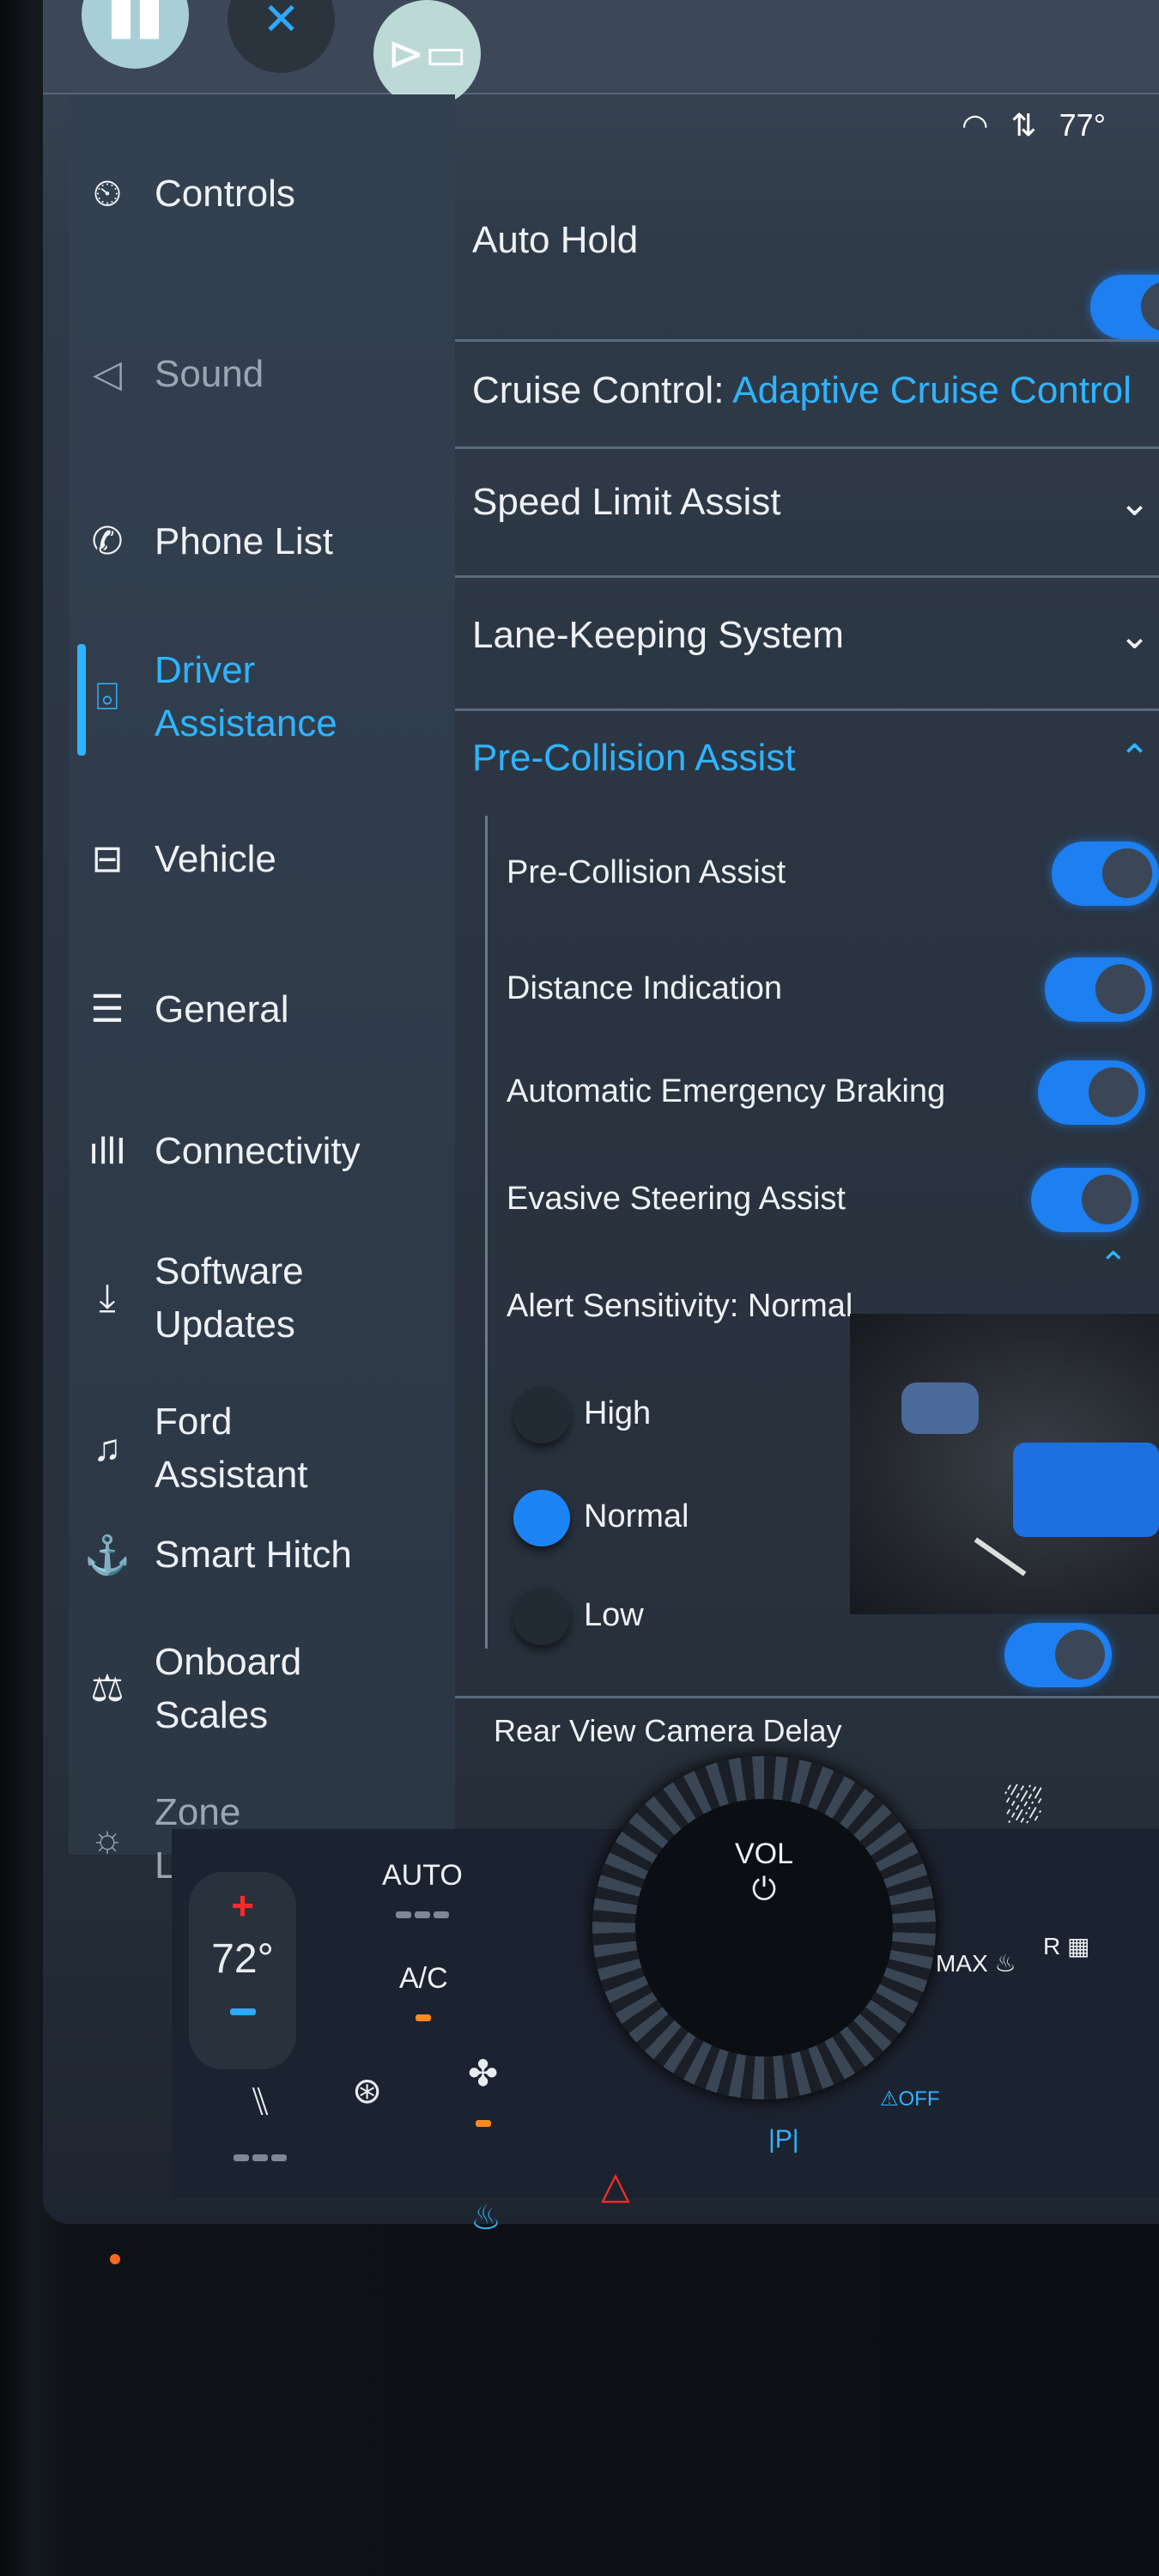 This screenshot has width=1159, height=2576. What do you see at coordinates (614, 1615) in the screenshot?
I see `radio-label: Low` at bounding box center [614, 1615].